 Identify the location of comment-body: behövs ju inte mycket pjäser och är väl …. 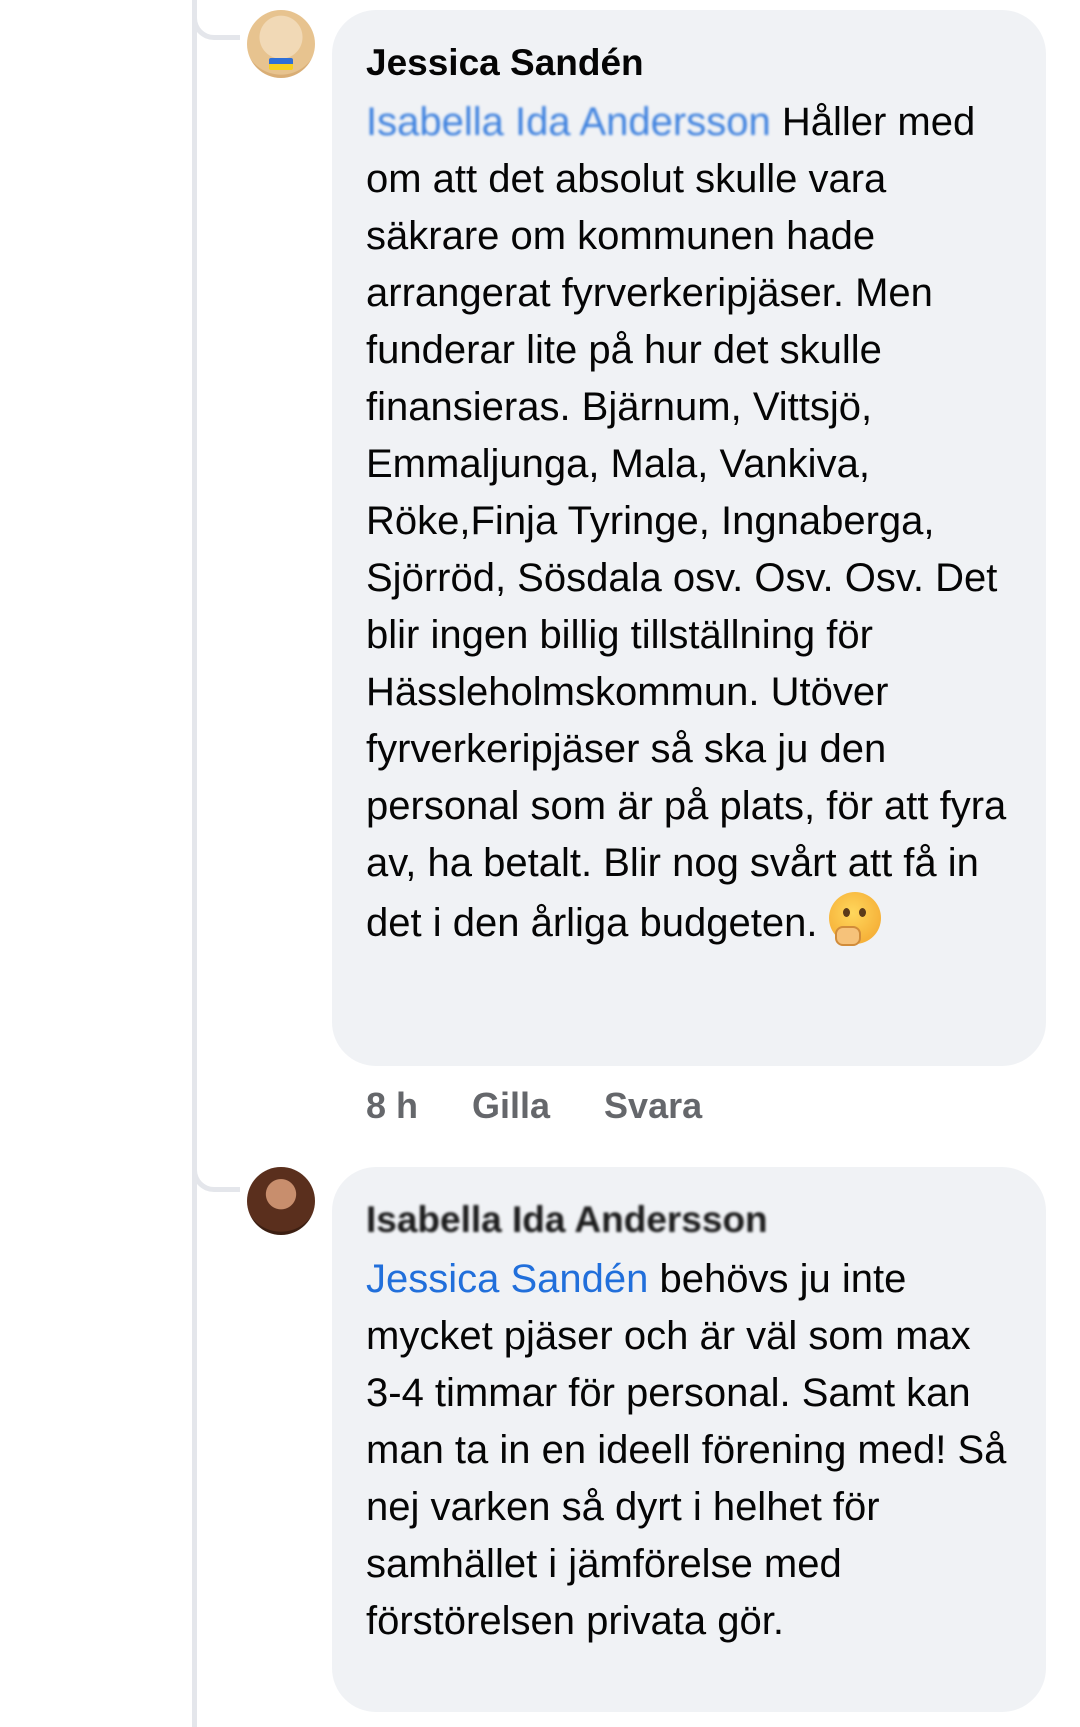
(686, 1450).